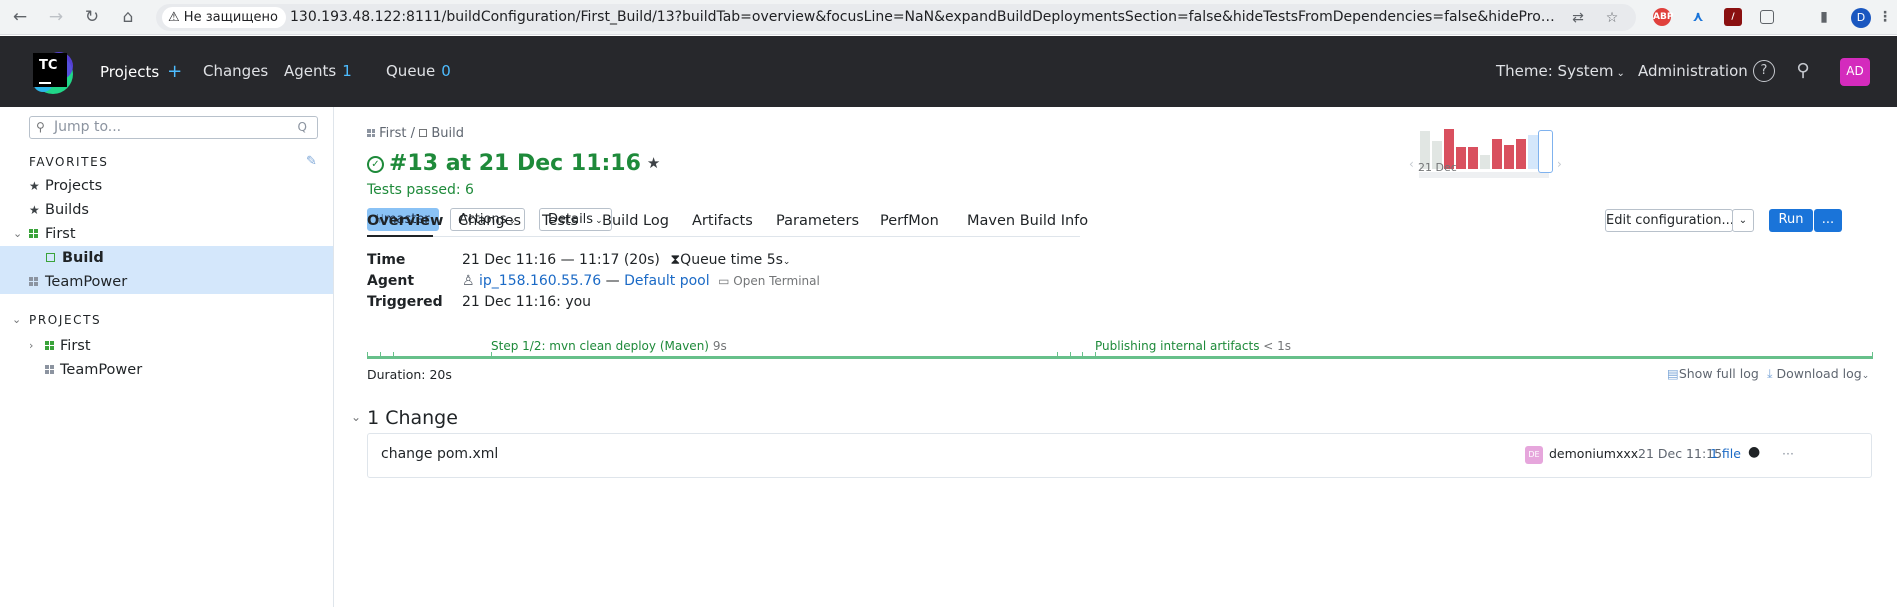  What do you see at coordinates (653, 163) in the screenshot?
I see `favorite-star-icon: ★` at bounding box center [653, 163].